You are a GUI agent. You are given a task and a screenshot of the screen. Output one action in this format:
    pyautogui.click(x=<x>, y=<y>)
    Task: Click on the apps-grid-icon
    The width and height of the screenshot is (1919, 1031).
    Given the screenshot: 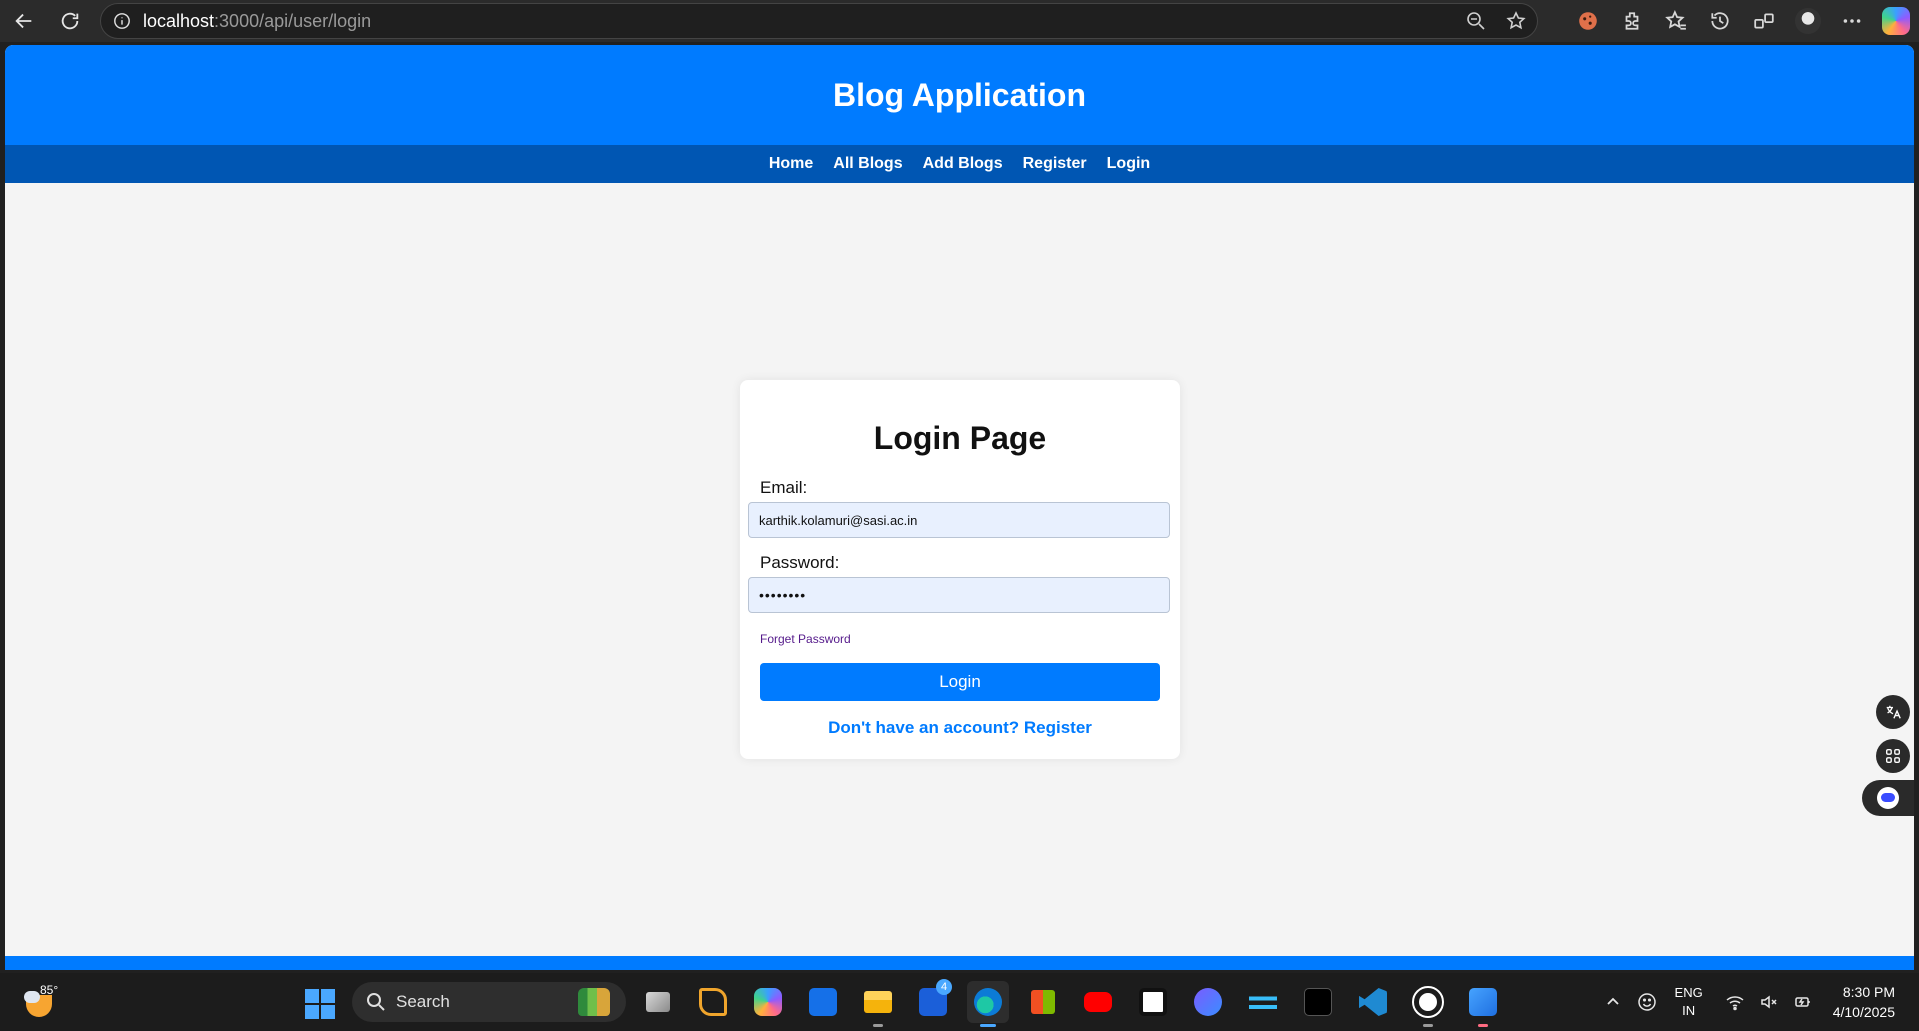 What is the action you would take?
    pyautogui.click(x=1893, y=756)
    